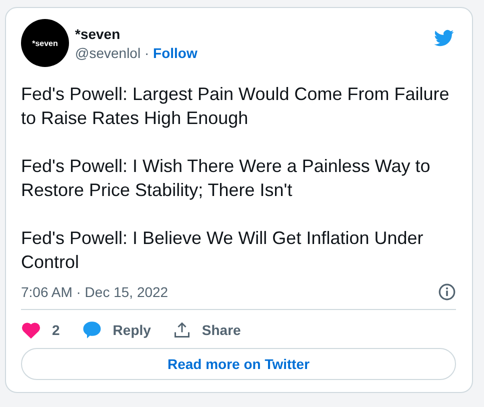 The width and height of the screenshot is (484, 407). I want to click on tweet-text: Fed's Powell: I Believe We Will Get Inflation Under Control, so click(222, 250).